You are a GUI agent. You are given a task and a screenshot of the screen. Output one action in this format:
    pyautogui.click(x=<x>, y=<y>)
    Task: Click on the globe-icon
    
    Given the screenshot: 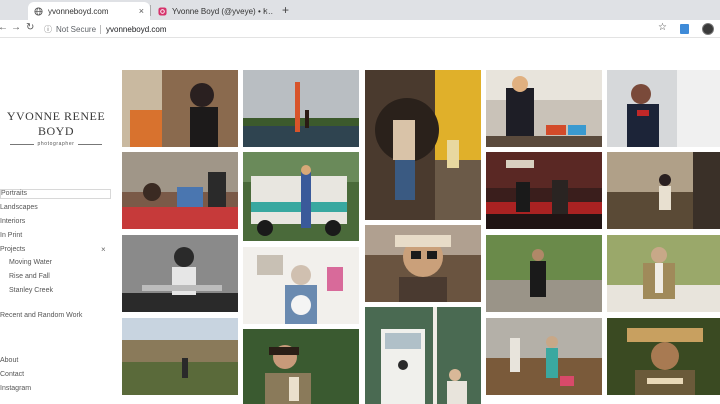 What is the action you would take?
    pyautogui.click(x=38, y=11)
    